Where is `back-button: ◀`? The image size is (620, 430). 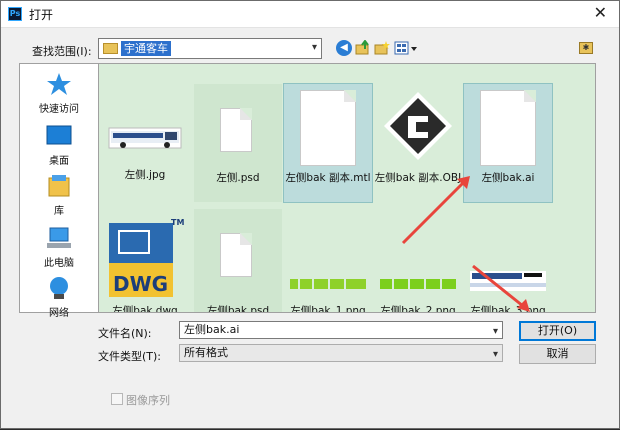 back-button: ◀ is located at coordinates (344, 48).